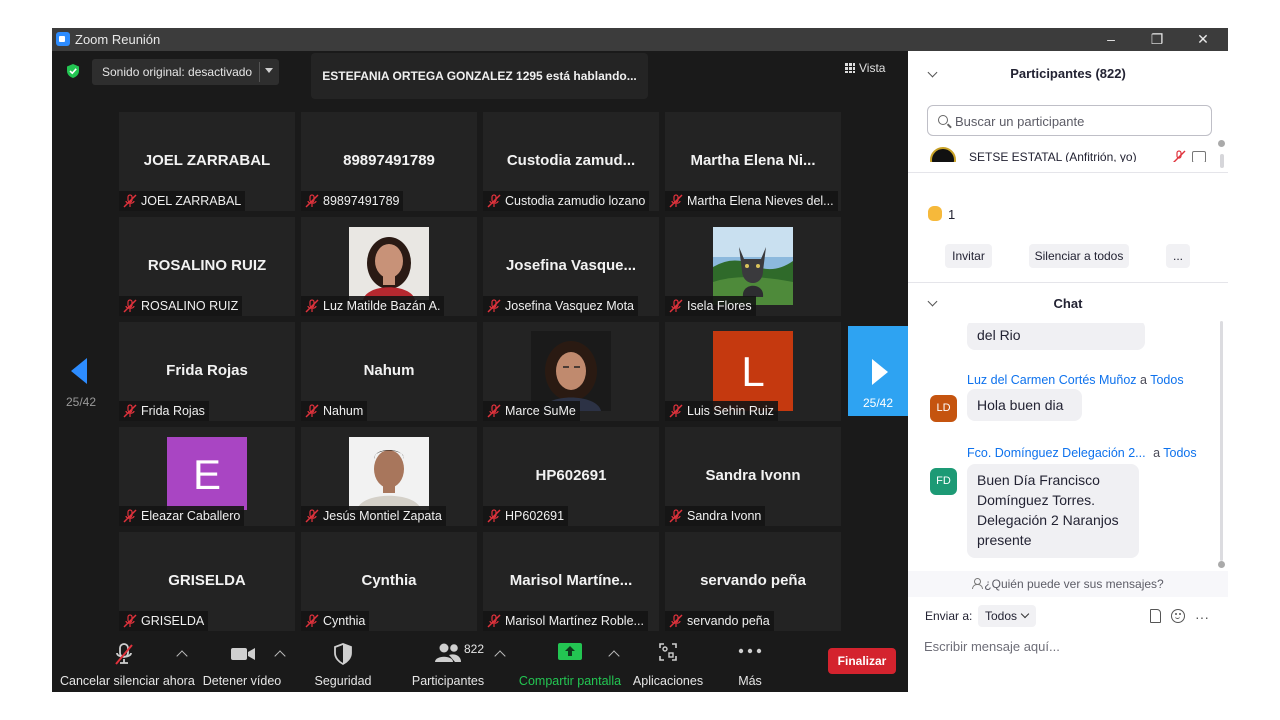 The image size is (1280, 720). Describe the element at coordinates (80, 373) in the screenshot. I see `previous-page-button` at that location.